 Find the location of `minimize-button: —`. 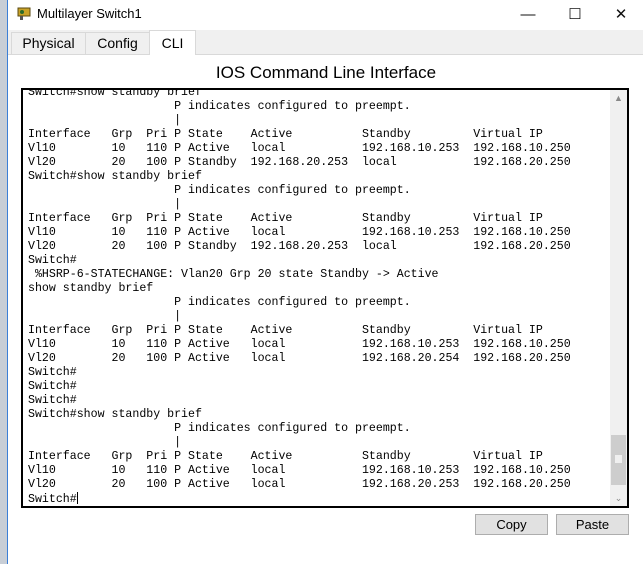

minimize-button: — is located at coordinates (528, 14).